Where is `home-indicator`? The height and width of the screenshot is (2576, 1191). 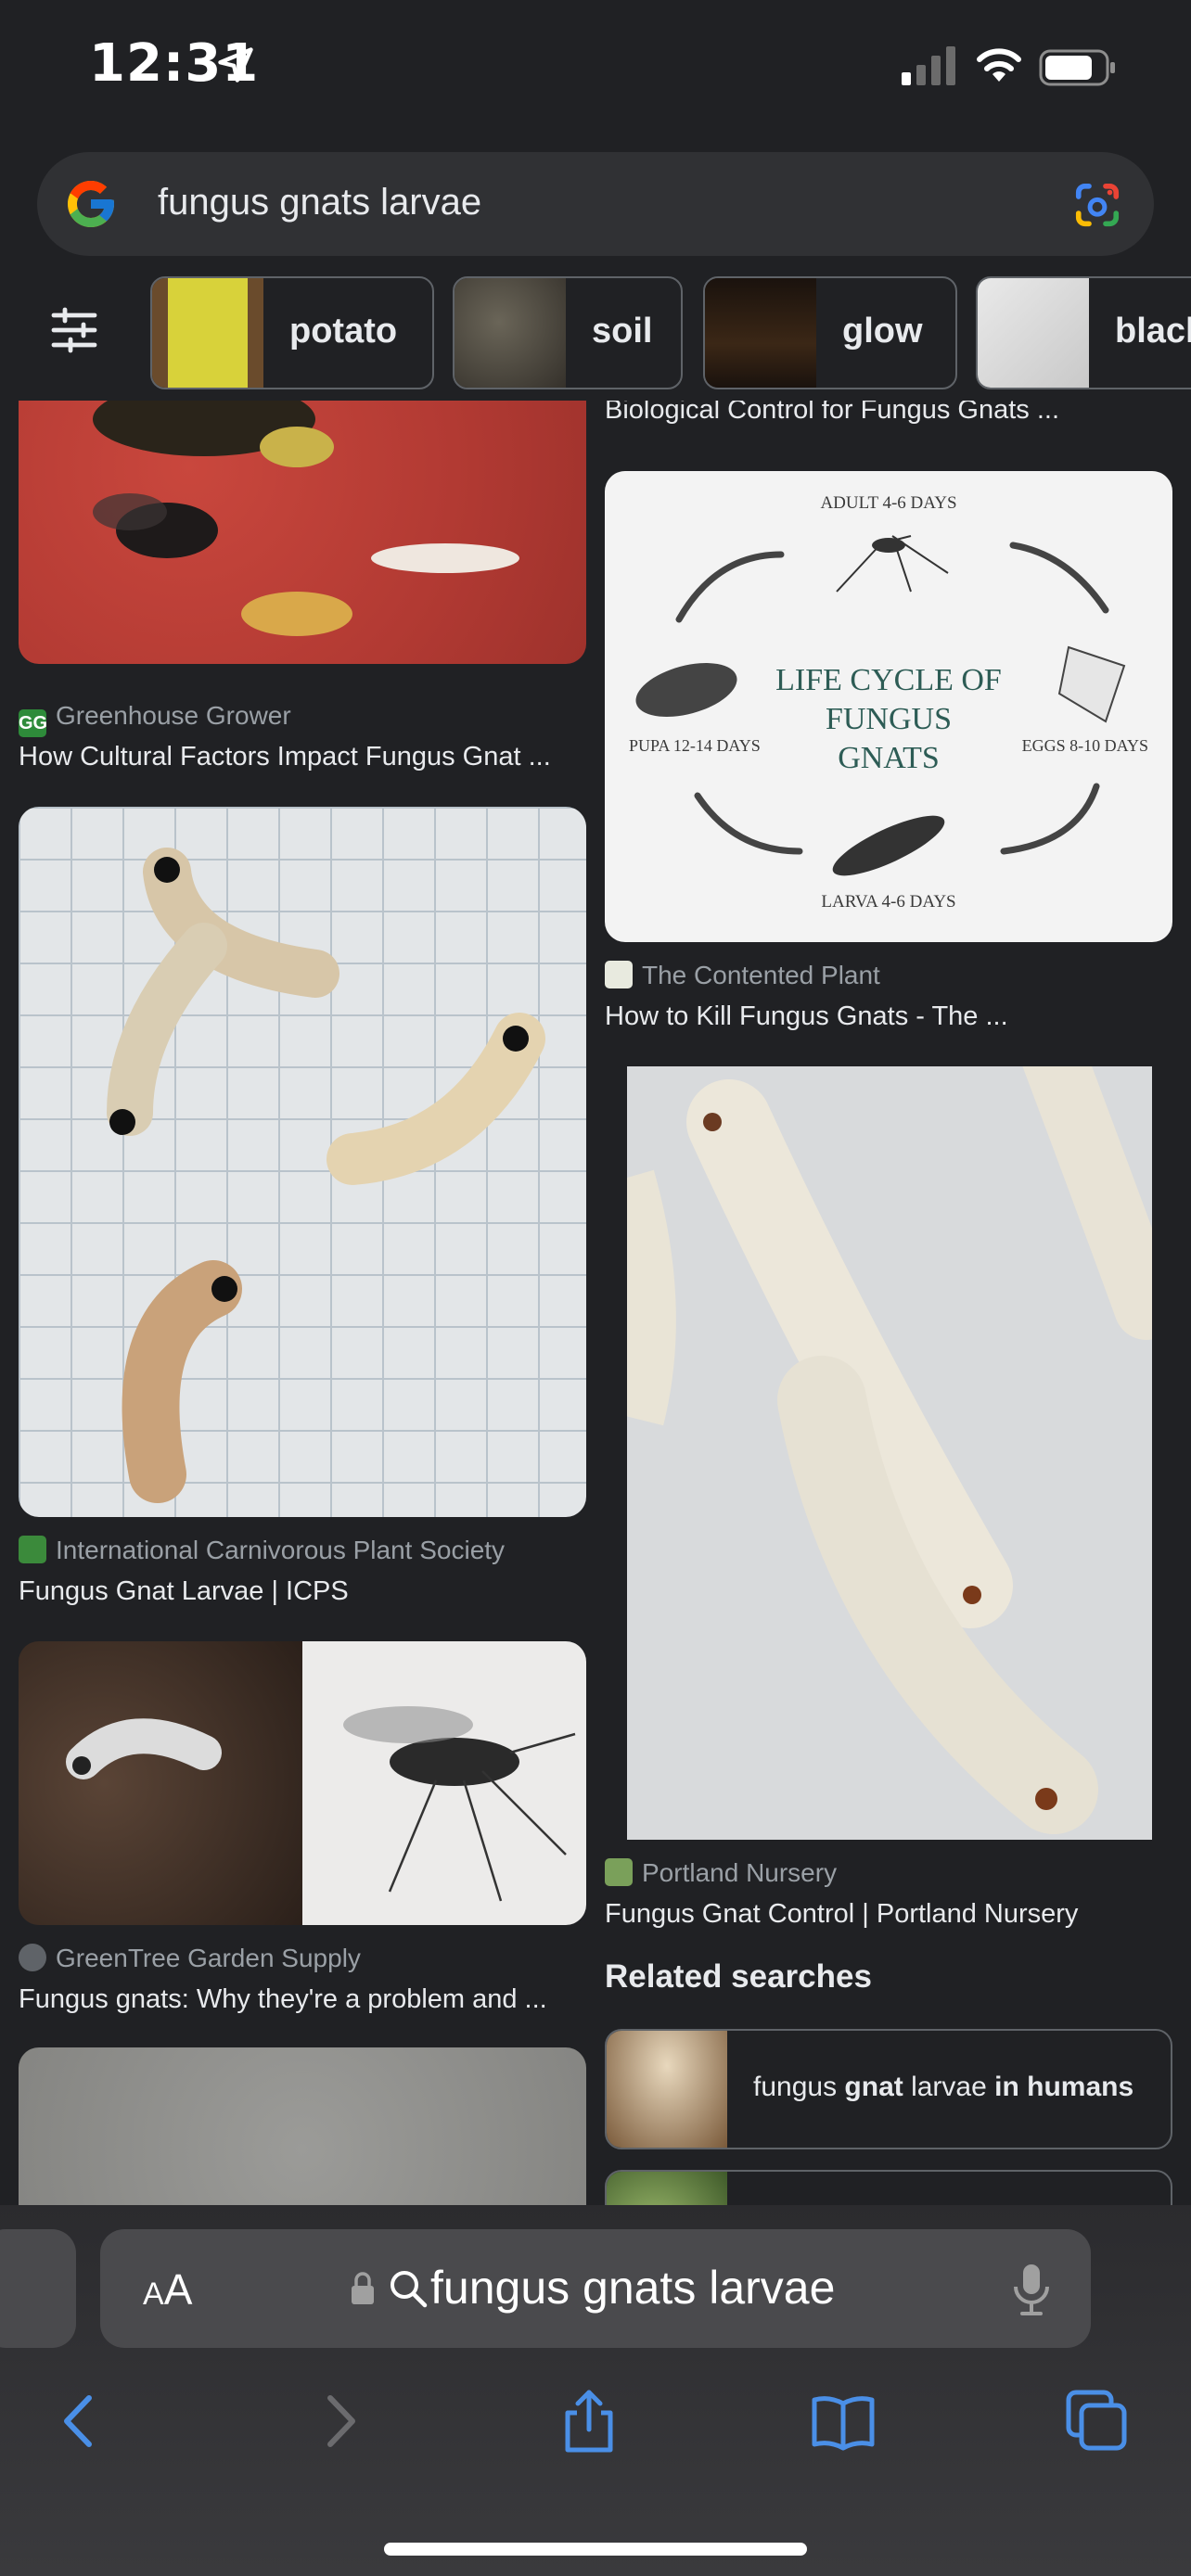
home-indicator is located at coordinates (595, 2549).